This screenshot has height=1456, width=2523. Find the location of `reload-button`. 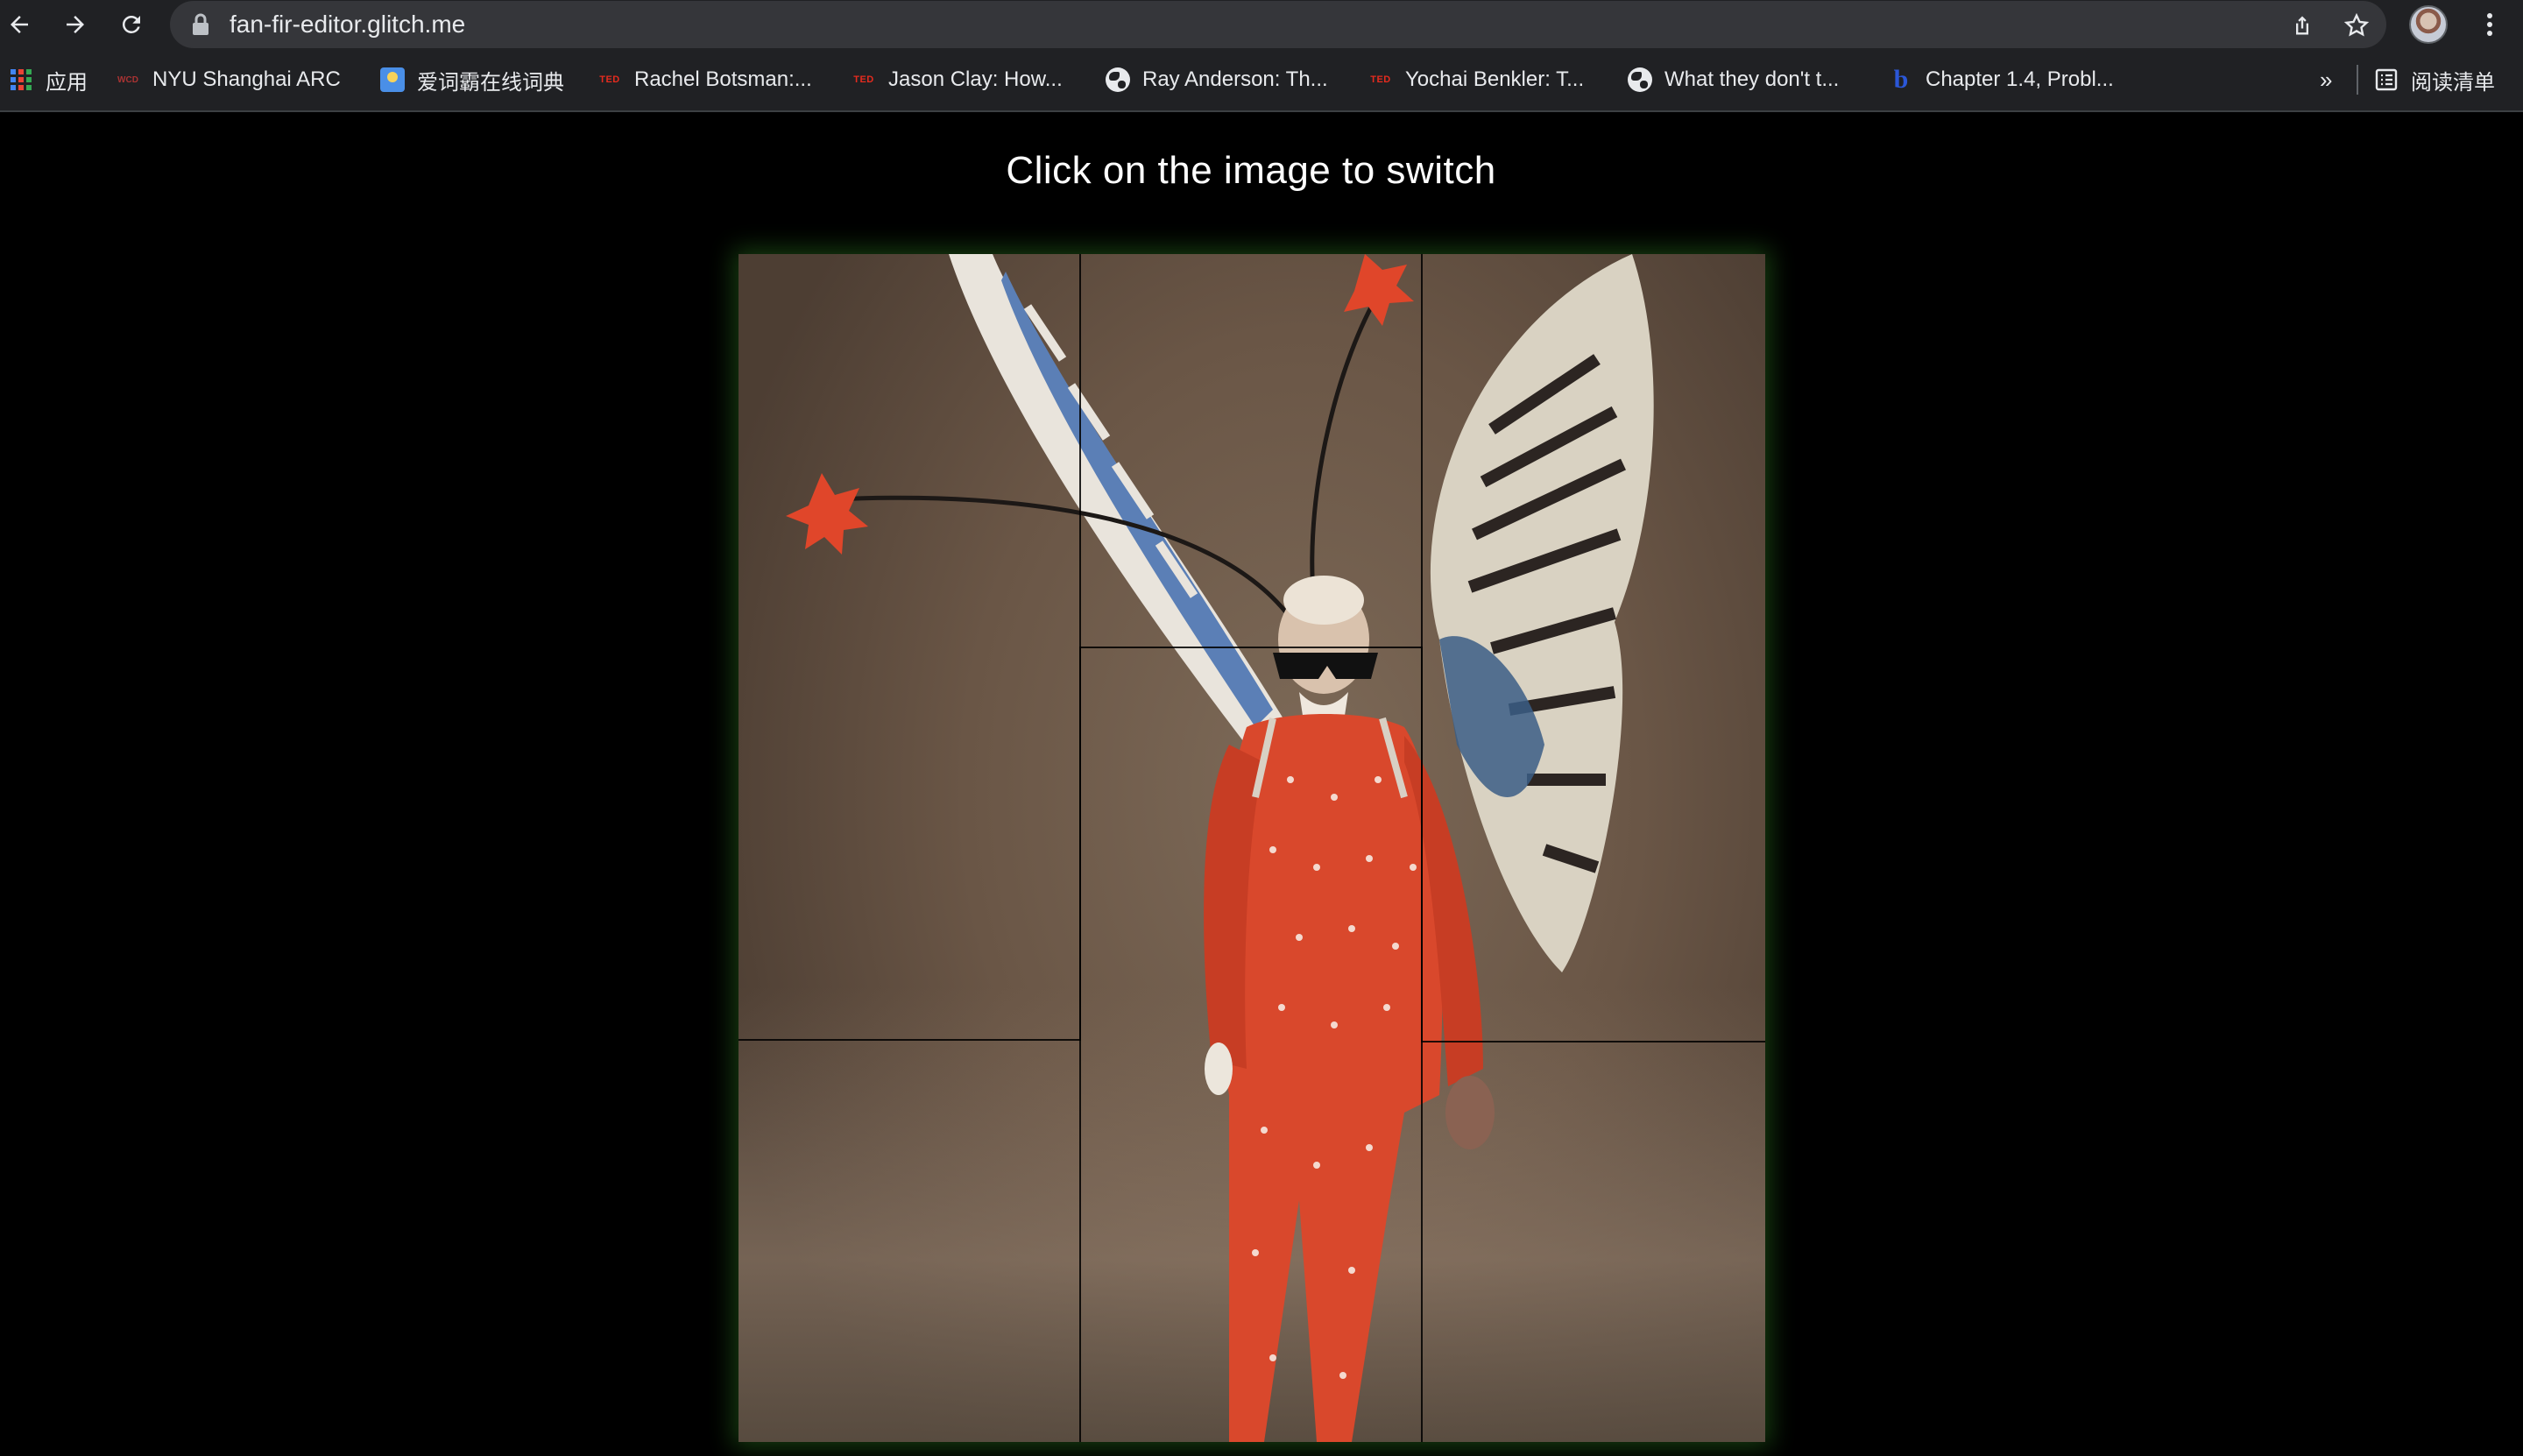

reload-button is located at coordinates (131, 24).